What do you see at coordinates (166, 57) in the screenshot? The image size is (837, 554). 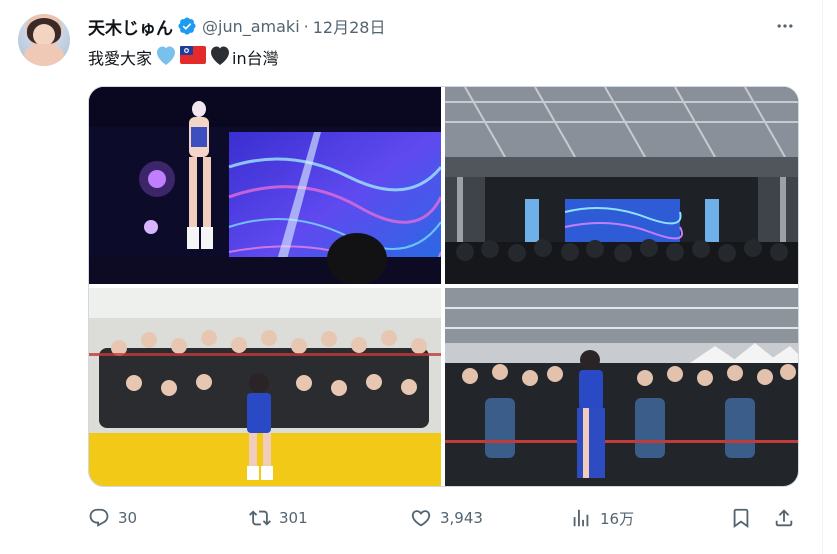 I see `blue-heart-icon` at bounding box center [166, 57].